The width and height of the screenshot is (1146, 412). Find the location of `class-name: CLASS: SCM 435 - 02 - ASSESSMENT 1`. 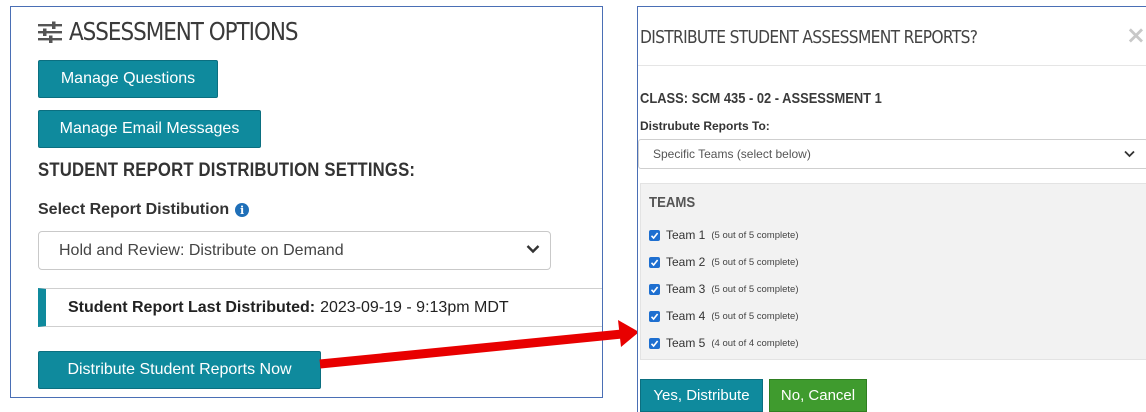

class-name: CLASS: SCM 435 - 02 - ASSESSMENT 1 is located at coordinates (761, 98).